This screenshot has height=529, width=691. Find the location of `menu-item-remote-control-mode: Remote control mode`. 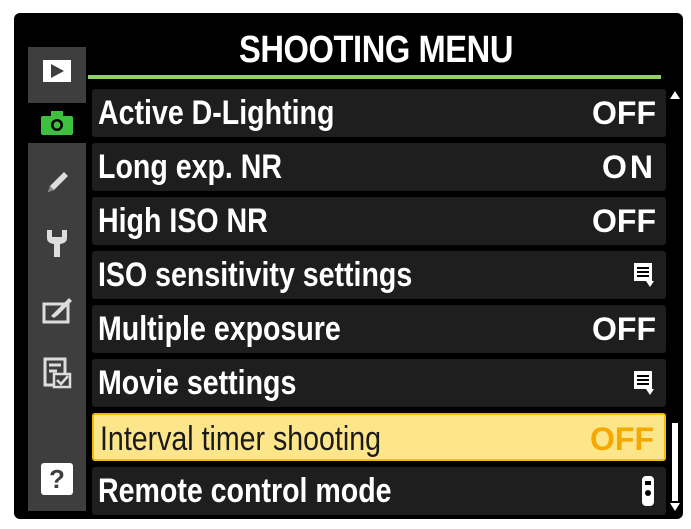

menu-item-remote-control-mode: Remote control mode is located at coordinates (379, 491).